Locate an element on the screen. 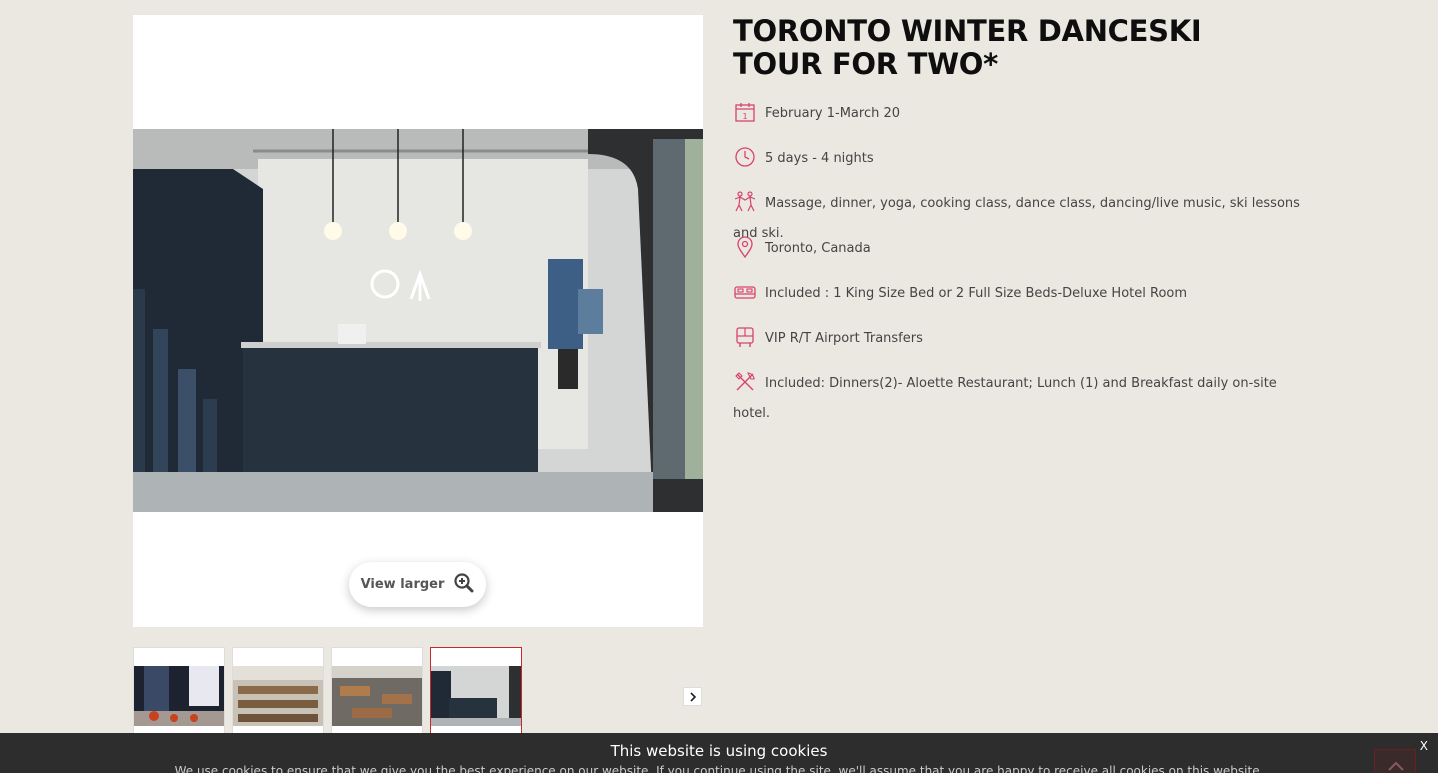  thumbnail-restaurant is located at coordinates (278, 696).